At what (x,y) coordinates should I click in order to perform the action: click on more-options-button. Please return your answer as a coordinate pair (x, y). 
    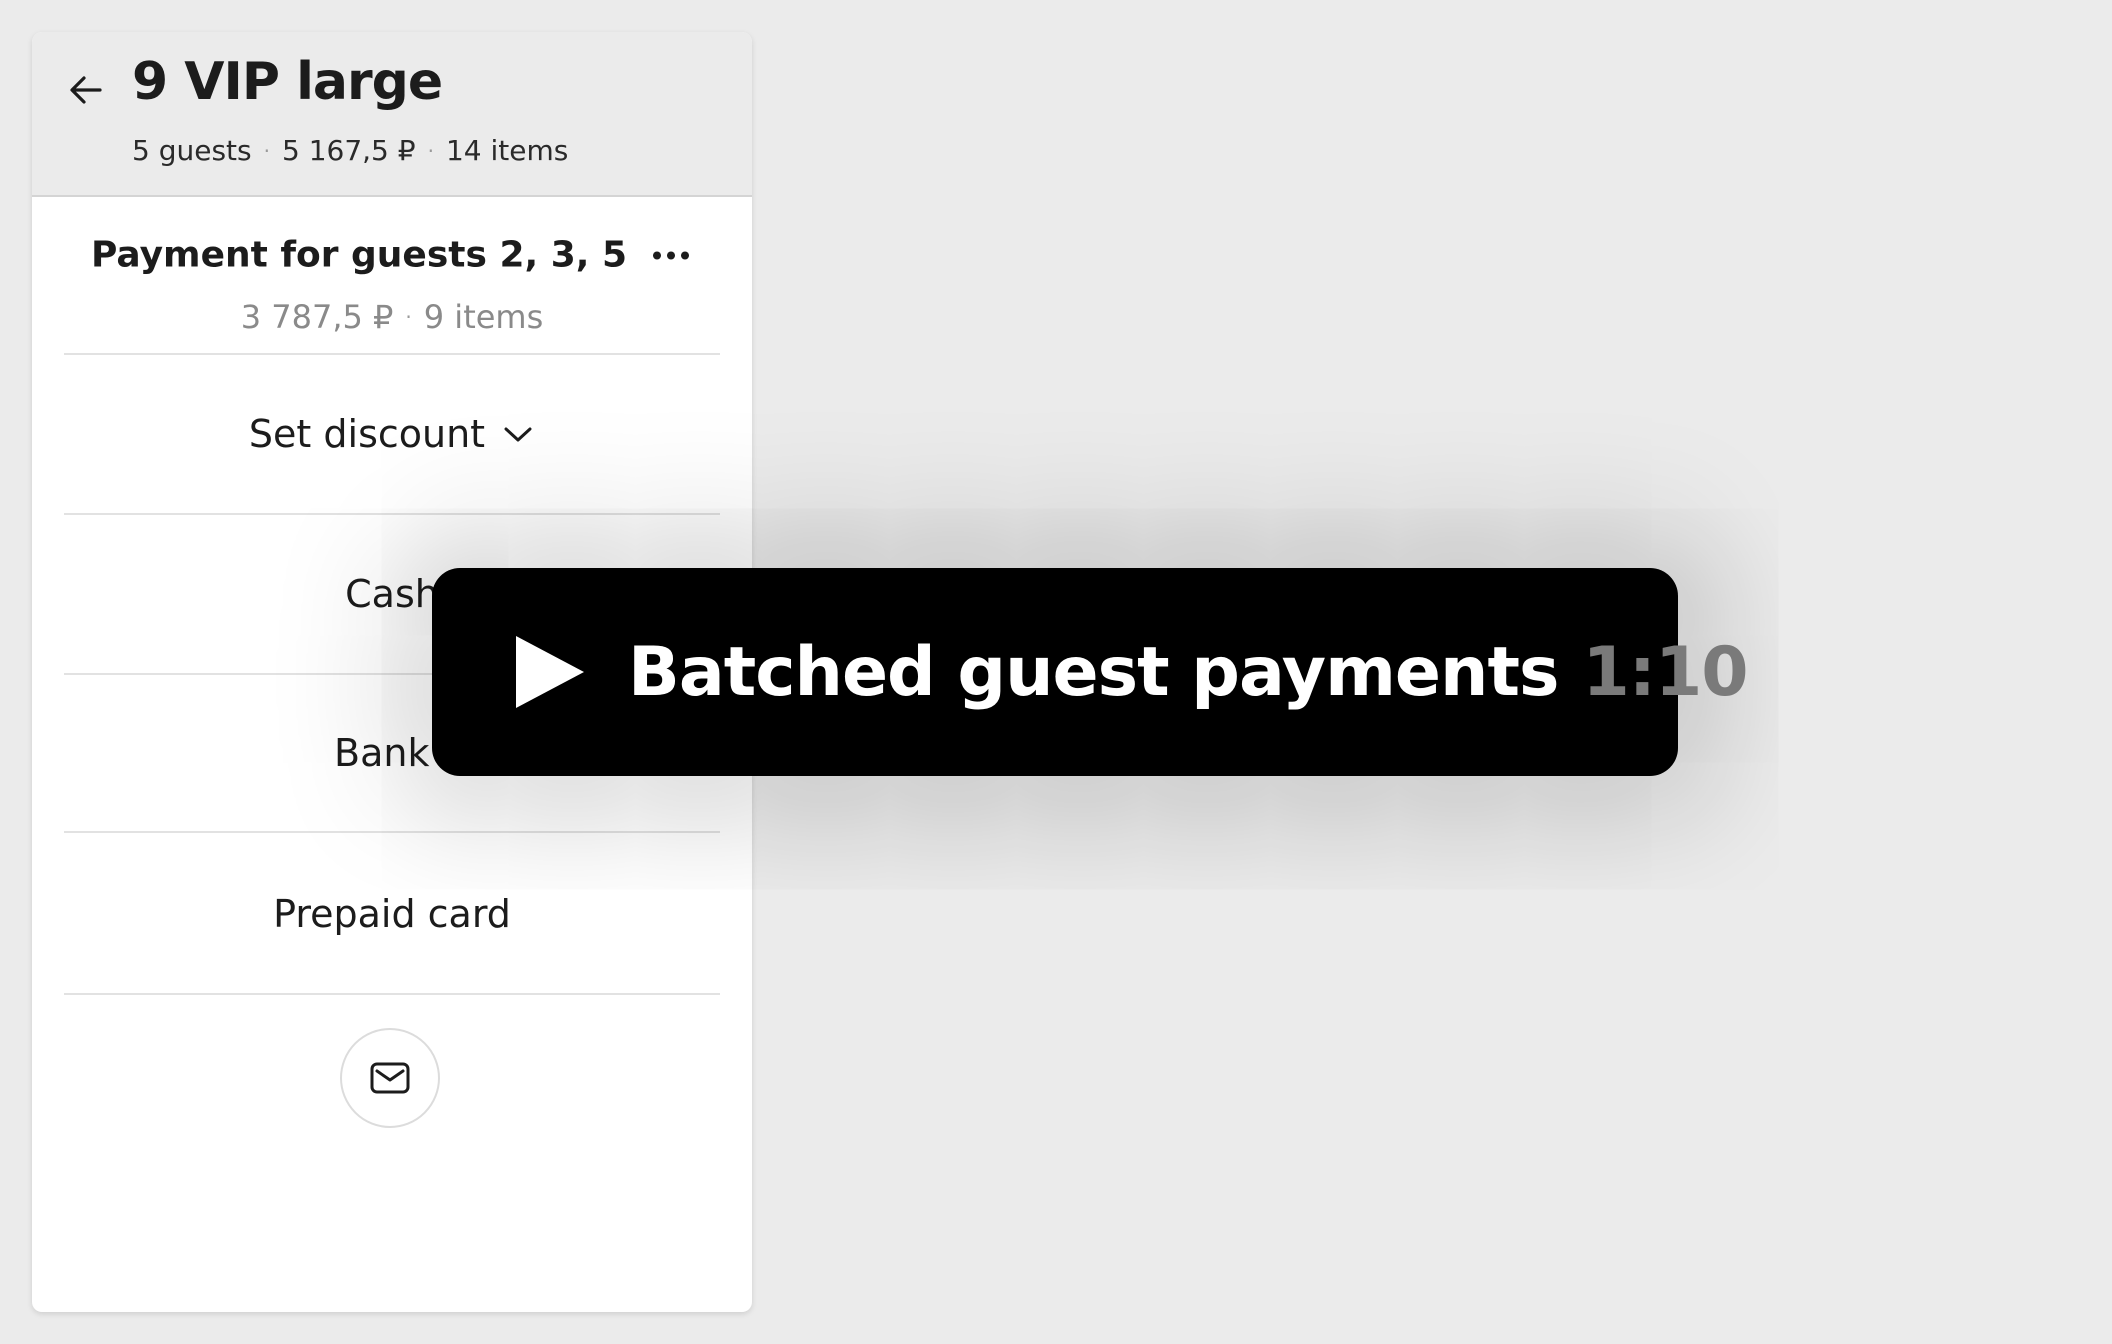
    Looking at the image, I should click on (671, 255).